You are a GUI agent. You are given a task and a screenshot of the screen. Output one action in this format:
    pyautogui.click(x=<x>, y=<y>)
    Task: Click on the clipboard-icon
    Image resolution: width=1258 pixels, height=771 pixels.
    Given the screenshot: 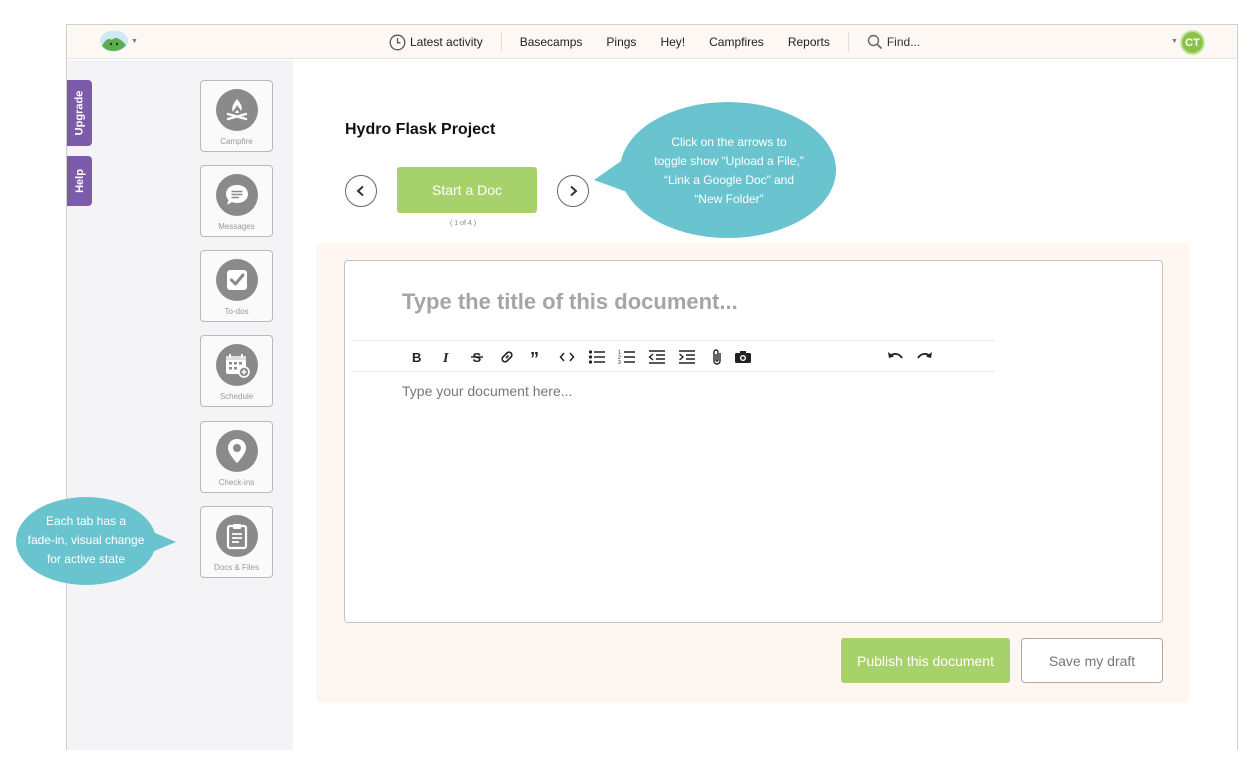 What is the action you would take?
    pyautogui.click(x=236, y=536)
    